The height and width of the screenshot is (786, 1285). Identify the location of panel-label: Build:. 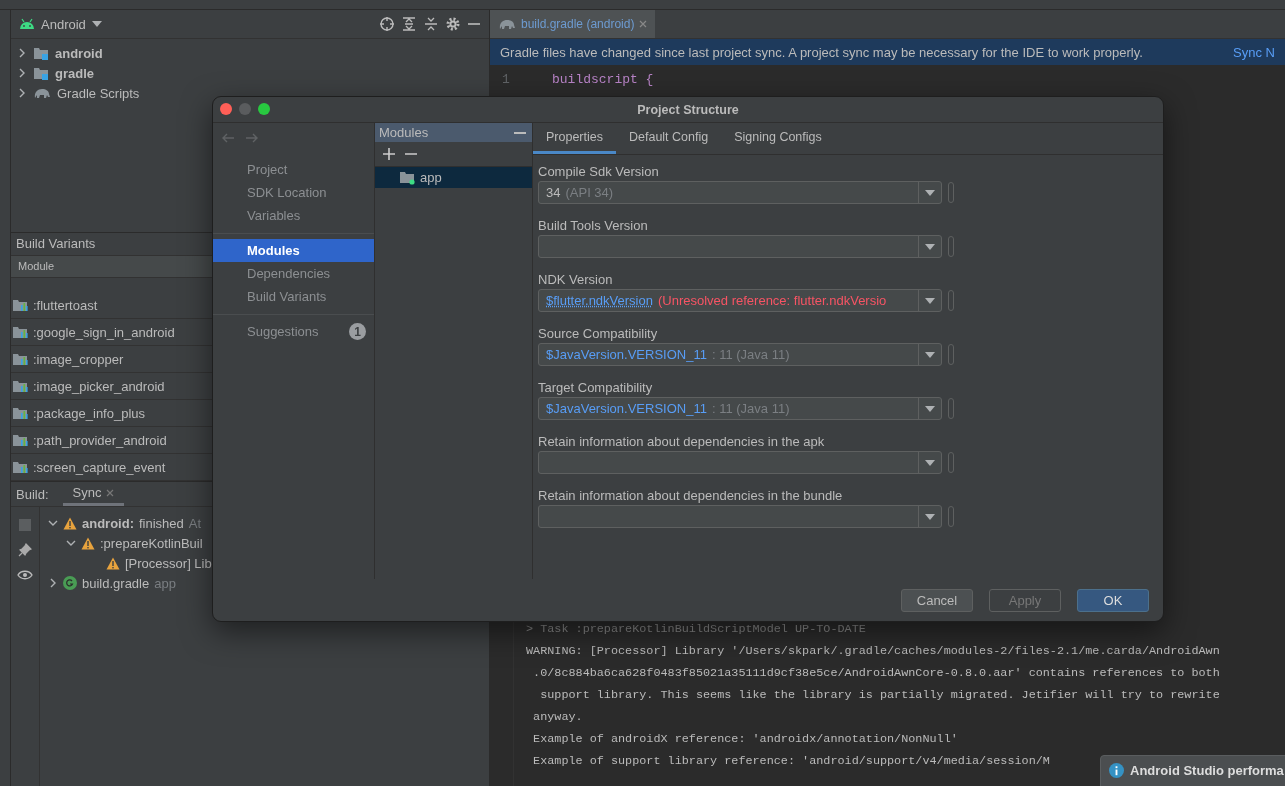
(32, 494).